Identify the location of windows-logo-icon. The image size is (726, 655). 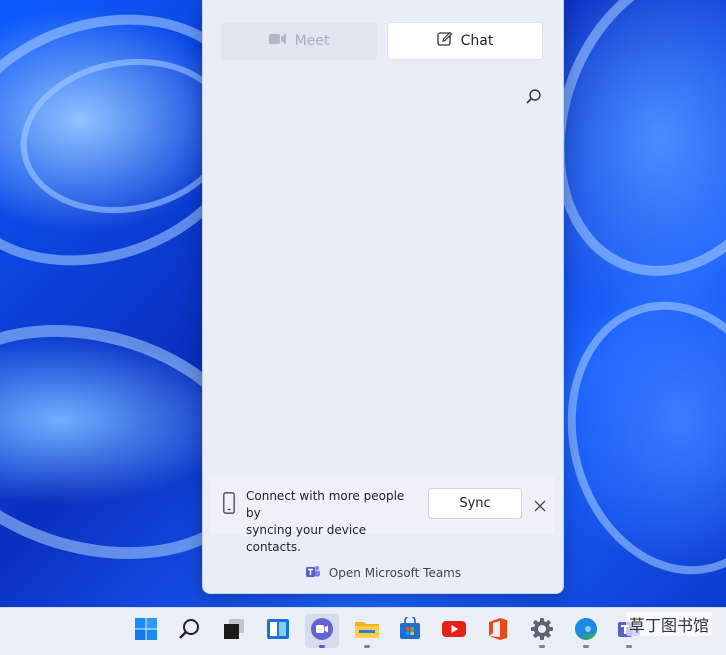
(146, 631).